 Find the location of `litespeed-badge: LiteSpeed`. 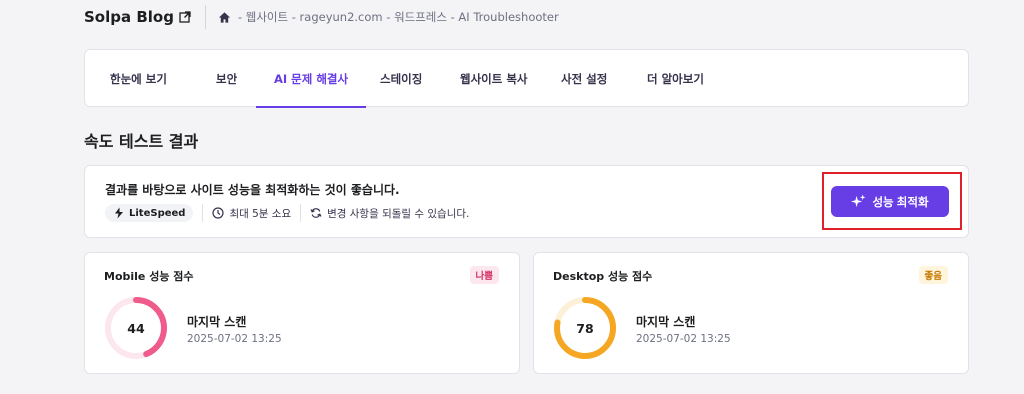

litespeed-badge: LiteSpeed is located at coordinates (149, 213).